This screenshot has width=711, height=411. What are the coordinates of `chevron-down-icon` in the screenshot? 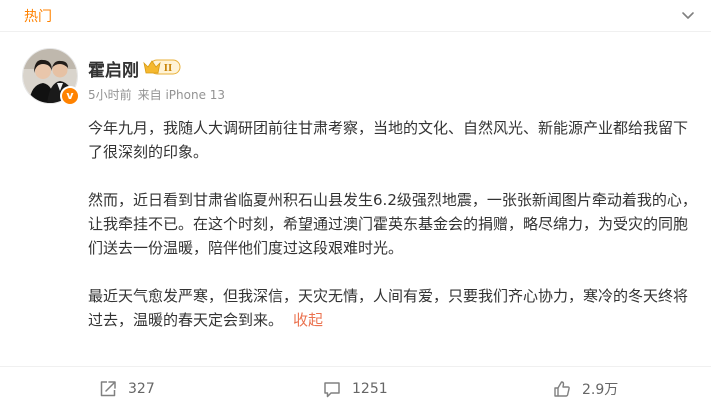 It's located at (688, 15).